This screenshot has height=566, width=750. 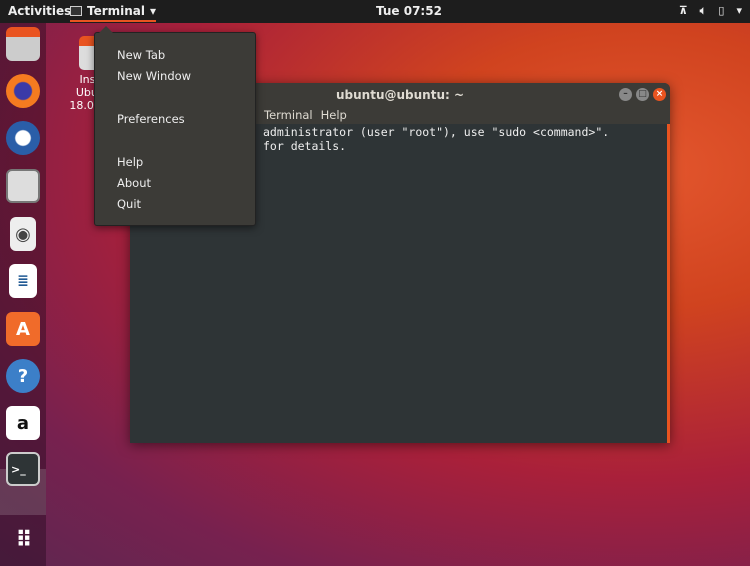 I want to click on dock: ◉ ≣ A ? a >_ ⠿, so click(x=23, y=294).